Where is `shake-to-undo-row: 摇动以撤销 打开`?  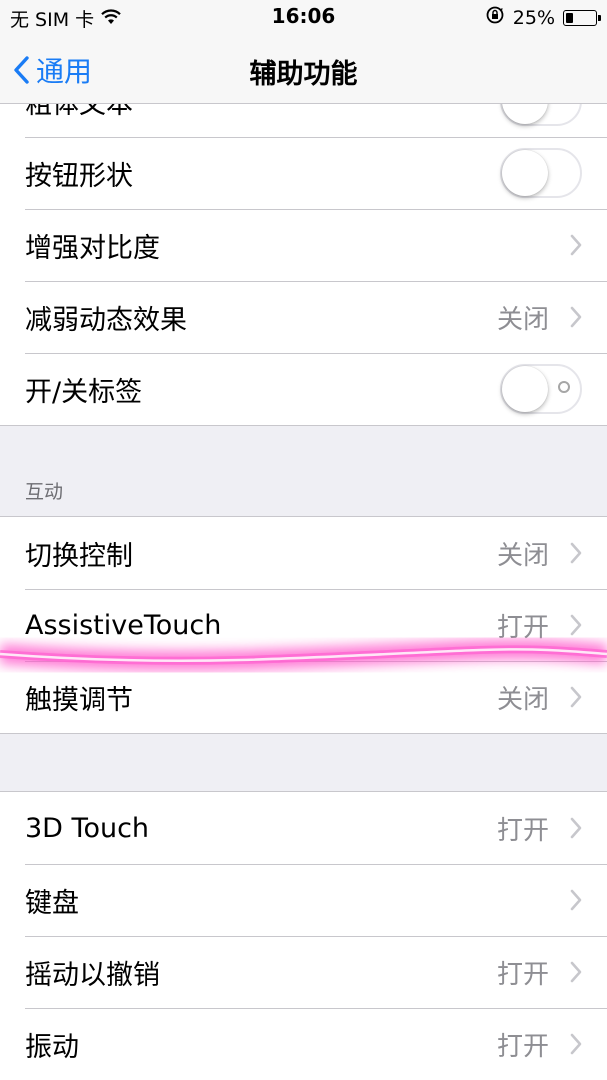 shake-to-undo-row: 摇动以撤销 打开 is located at coordinates (303, 972).